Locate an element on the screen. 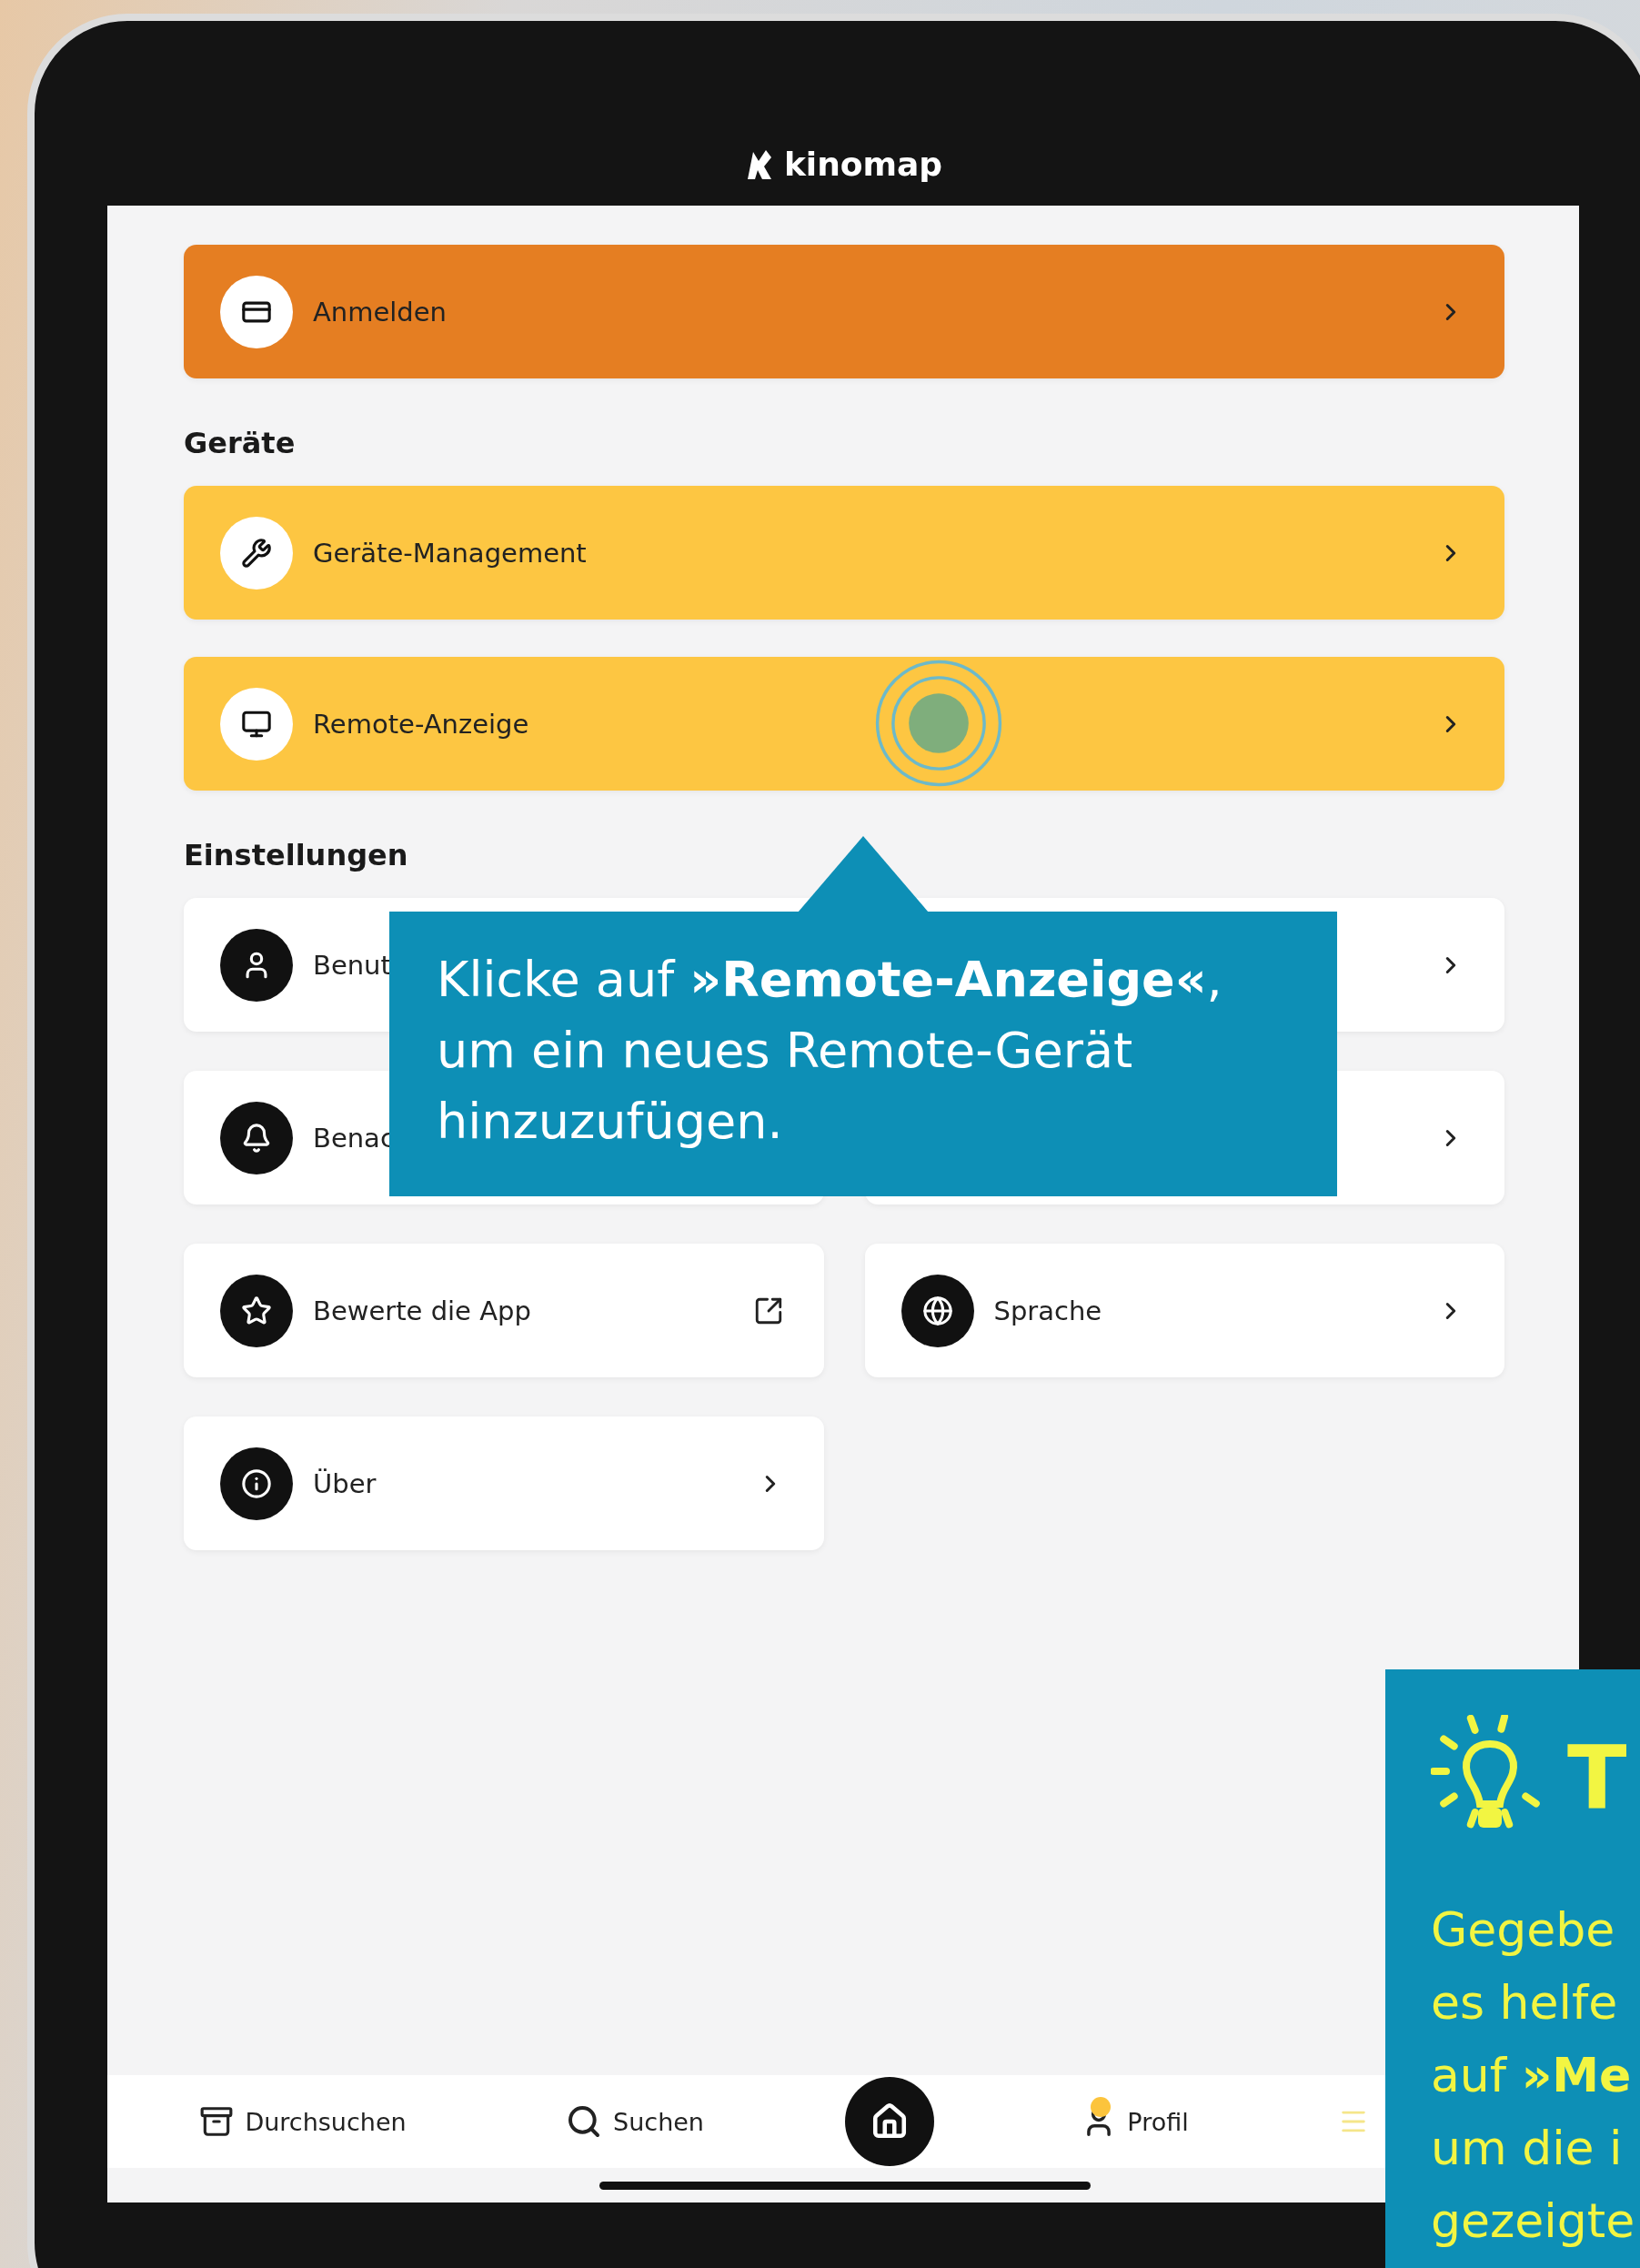  section-title: Einstellungen is located at coordinates (296, 855).